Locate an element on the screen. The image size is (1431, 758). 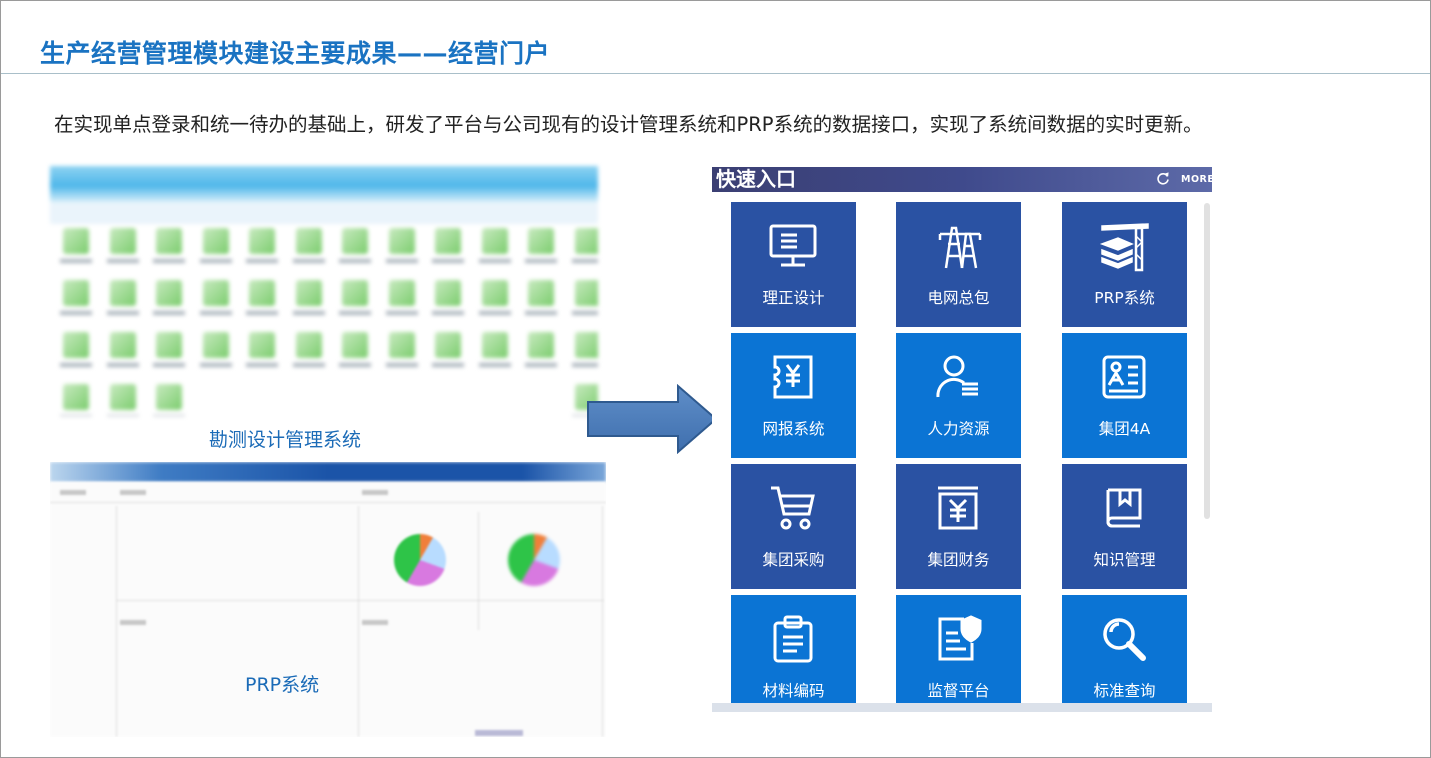
quick-entry-tile: 集团4A is located at coordinates (1124, 395).